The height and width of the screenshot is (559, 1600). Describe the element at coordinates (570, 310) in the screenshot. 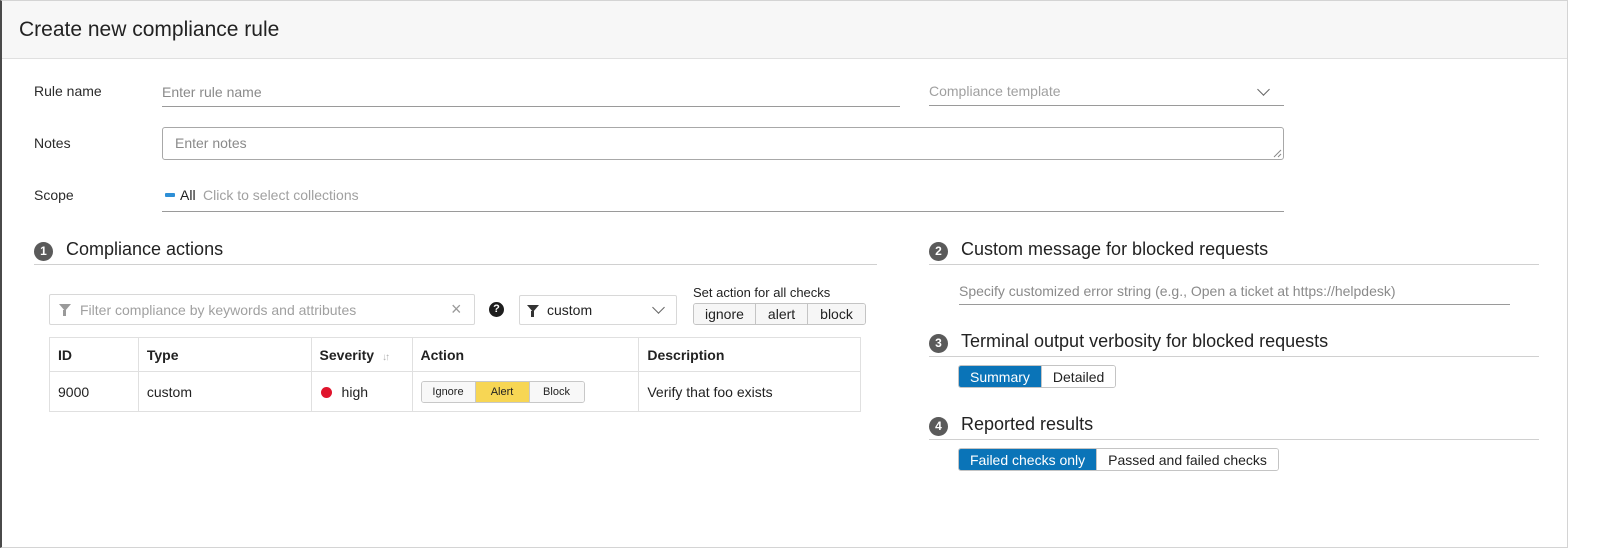

I see `type-filter-value: custom` at that location.